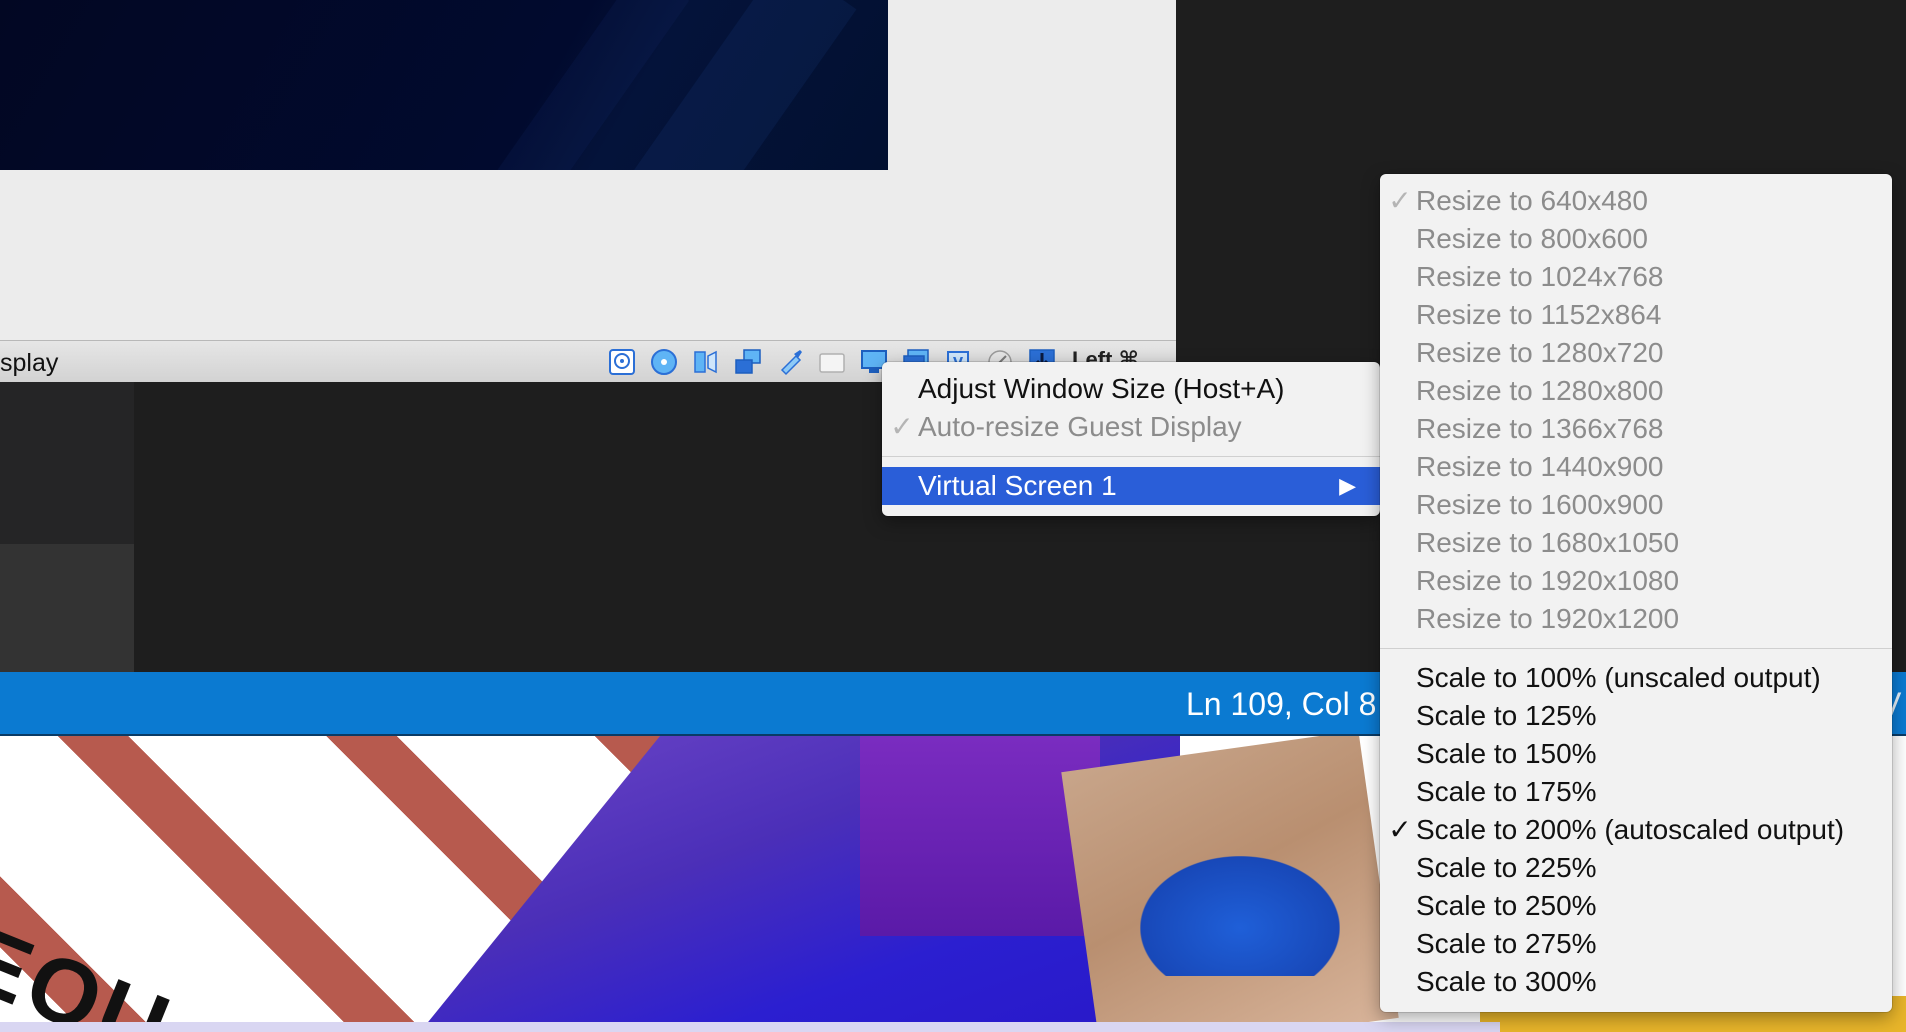 Image resolution: width=1906 pixels, height=1032 pixels. I want to click on menu-item: Resize to 1920x1080, so click(1636, 581).